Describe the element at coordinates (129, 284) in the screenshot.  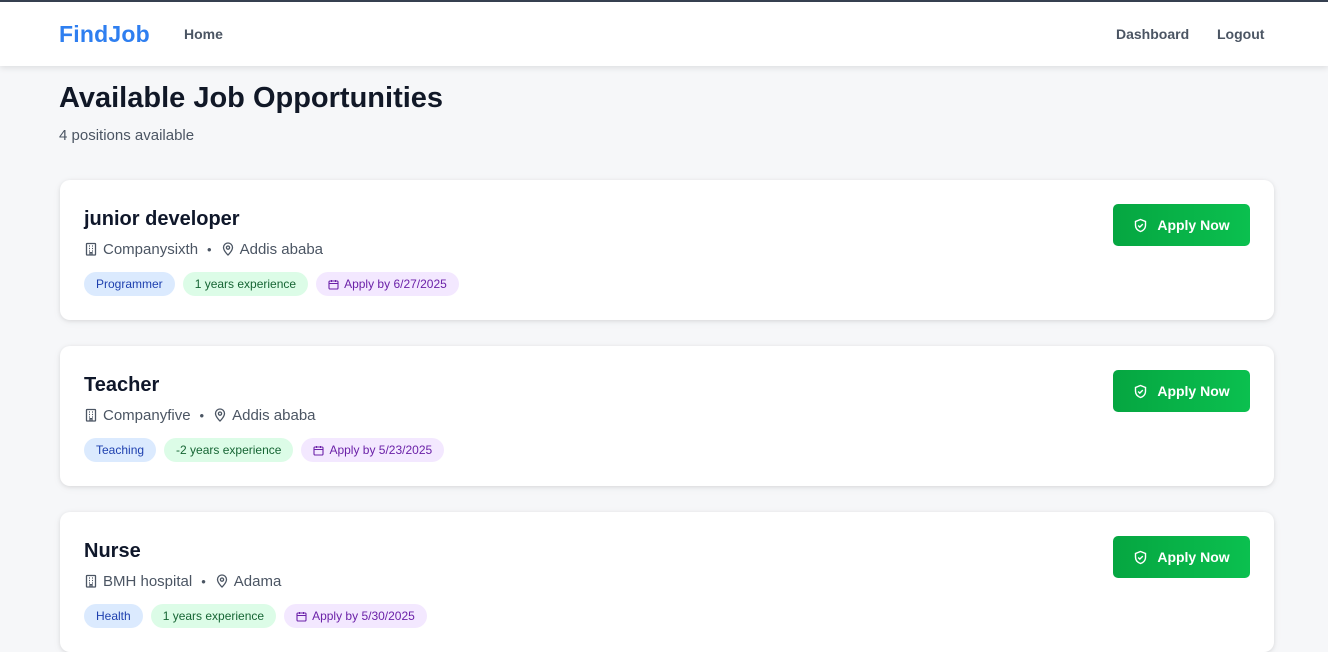
I see `category-tag: Programmer` at that location.